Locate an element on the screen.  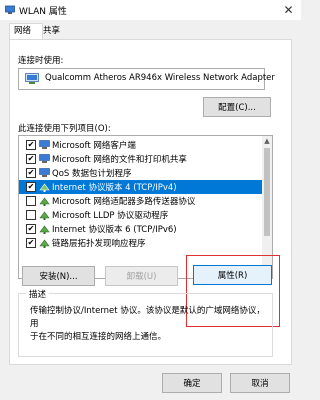
list-item: ✔ Microsoft 网络的文件和打印机共享 is located at coordinates (140, 159).